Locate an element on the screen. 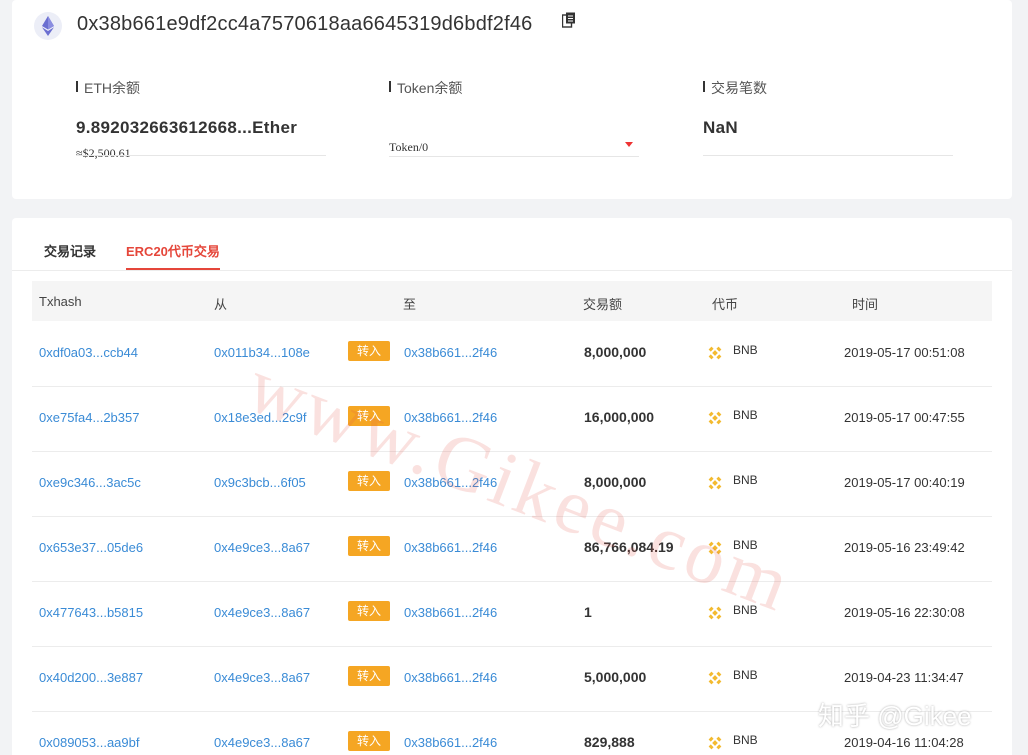 This screenshot has height=755, width=1028. eth-balance-label: ETH余额 is located at coordinates (186, 88).